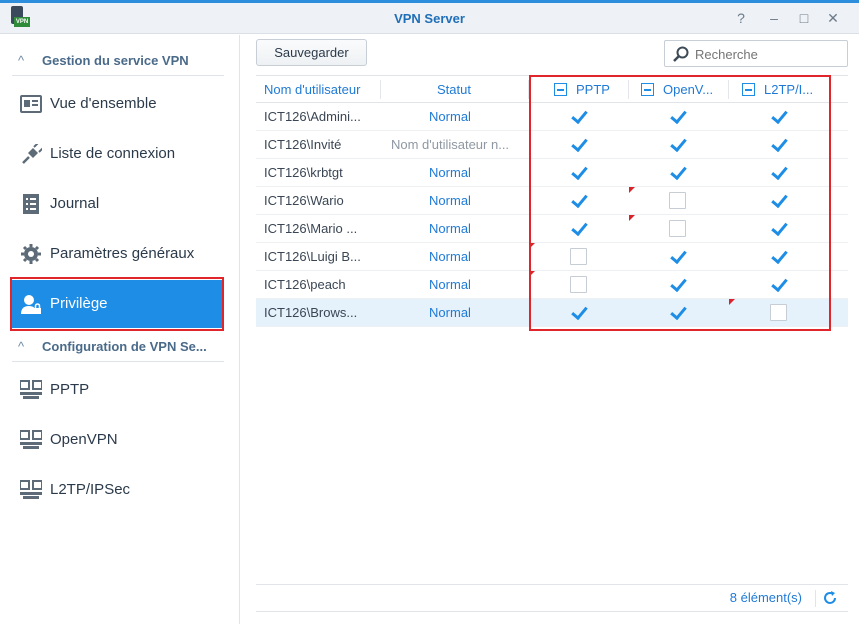  I want to click on privilege-highlight-box, so click(117, 304).